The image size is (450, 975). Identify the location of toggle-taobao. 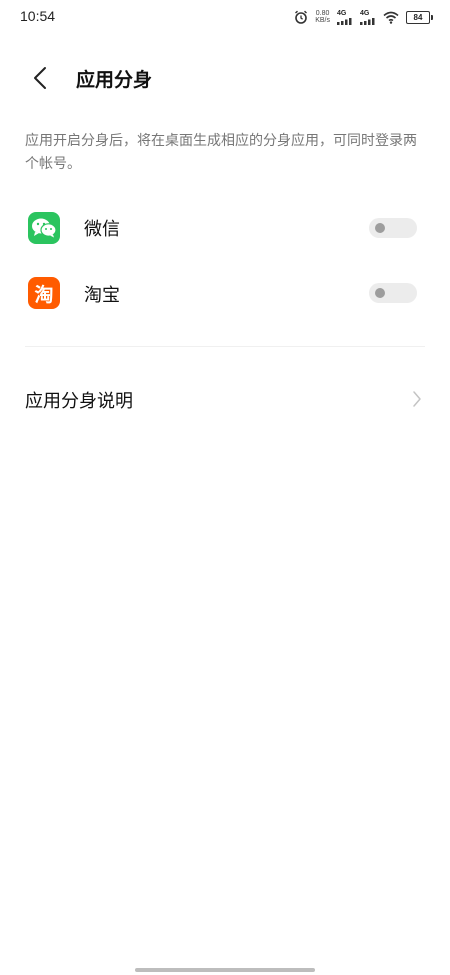
(393, 293).